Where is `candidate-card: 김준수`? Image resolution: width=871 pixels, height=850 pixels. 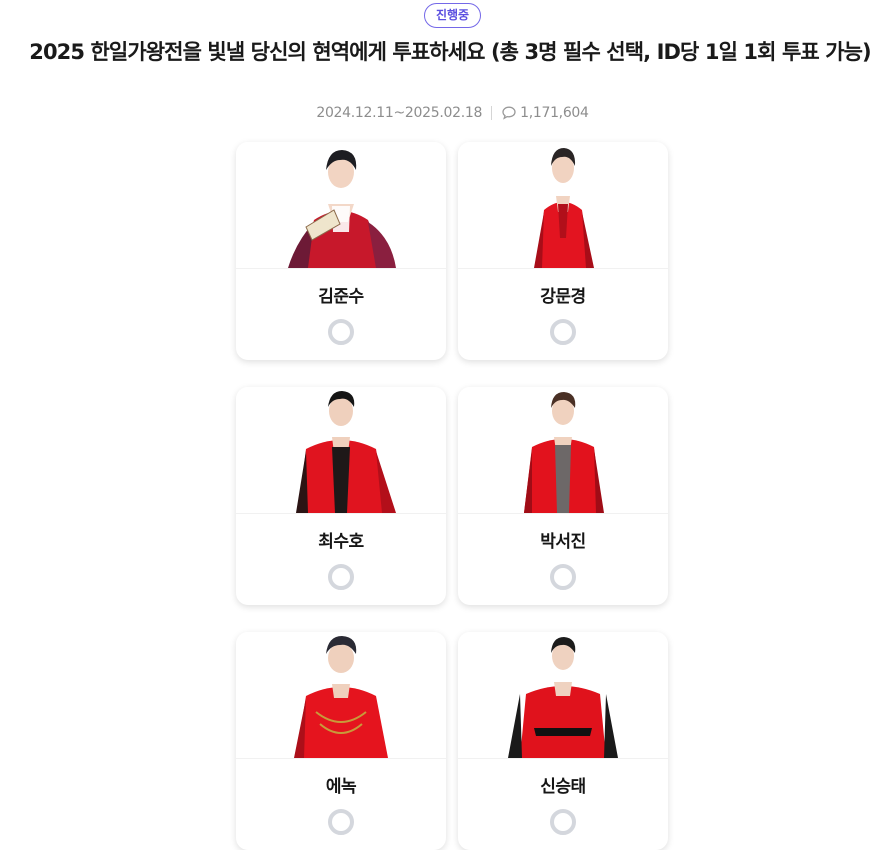 candidate-card: 김준수 is located at coordinates (341, 251).